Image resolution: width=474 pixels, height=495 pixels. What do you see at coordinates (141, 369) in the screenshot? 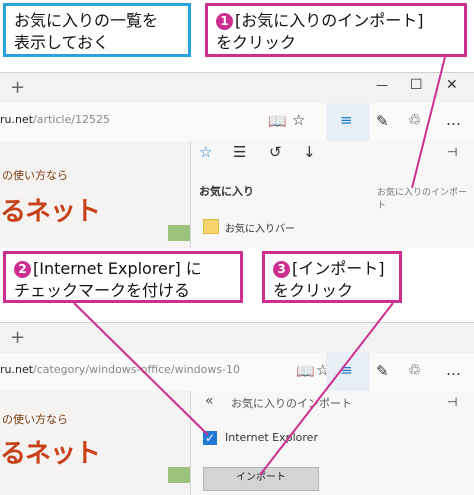
I see `step2-pointer` at bounding box center [141, 369].